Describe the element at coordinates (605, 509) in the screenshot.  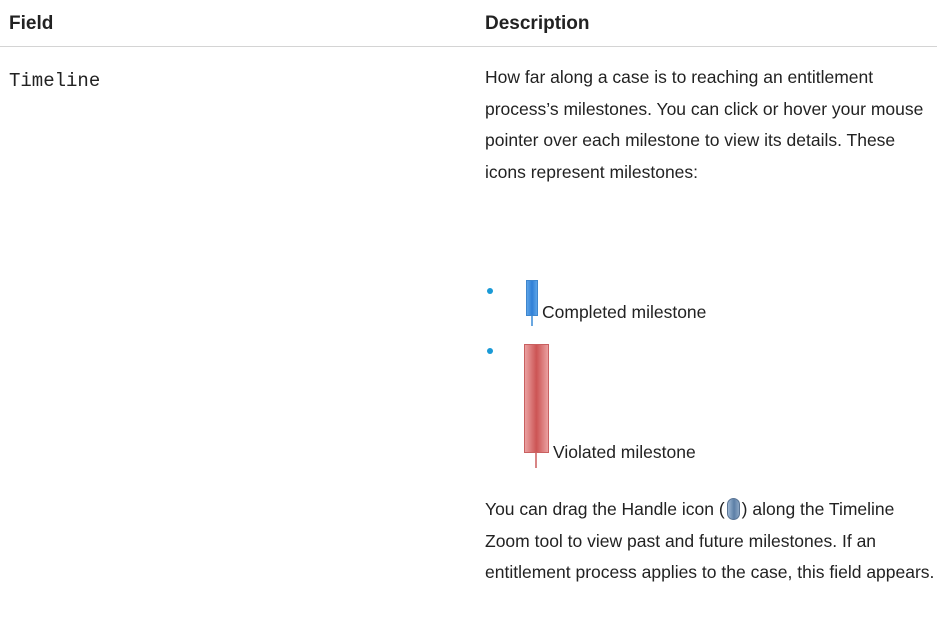
I see `drag-text-before: You can drag the Handle icon (` at that location.